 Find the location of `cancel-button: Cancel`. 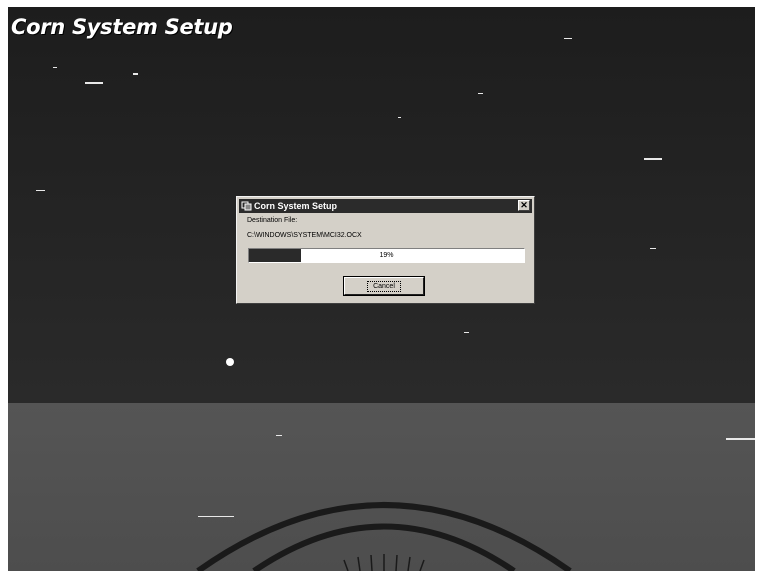

cancel-button: Cancel is located at coordinates (384, 286).